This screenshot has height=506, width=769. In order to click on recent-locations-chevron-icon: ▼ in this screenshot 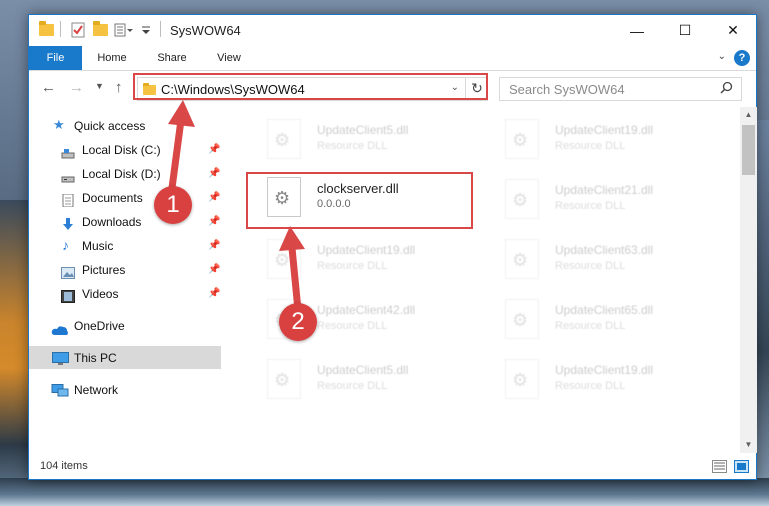, I will do `click(99, 86)`.